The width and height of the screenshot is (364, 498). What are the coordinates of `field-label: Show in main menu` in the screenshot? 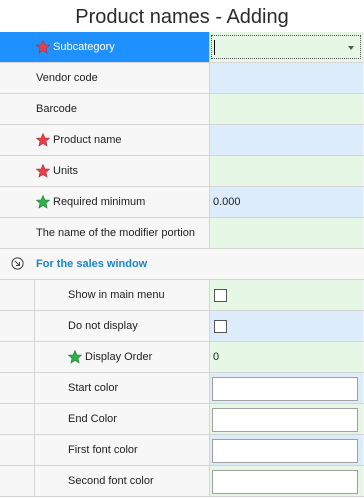 It's located at (116, 295).